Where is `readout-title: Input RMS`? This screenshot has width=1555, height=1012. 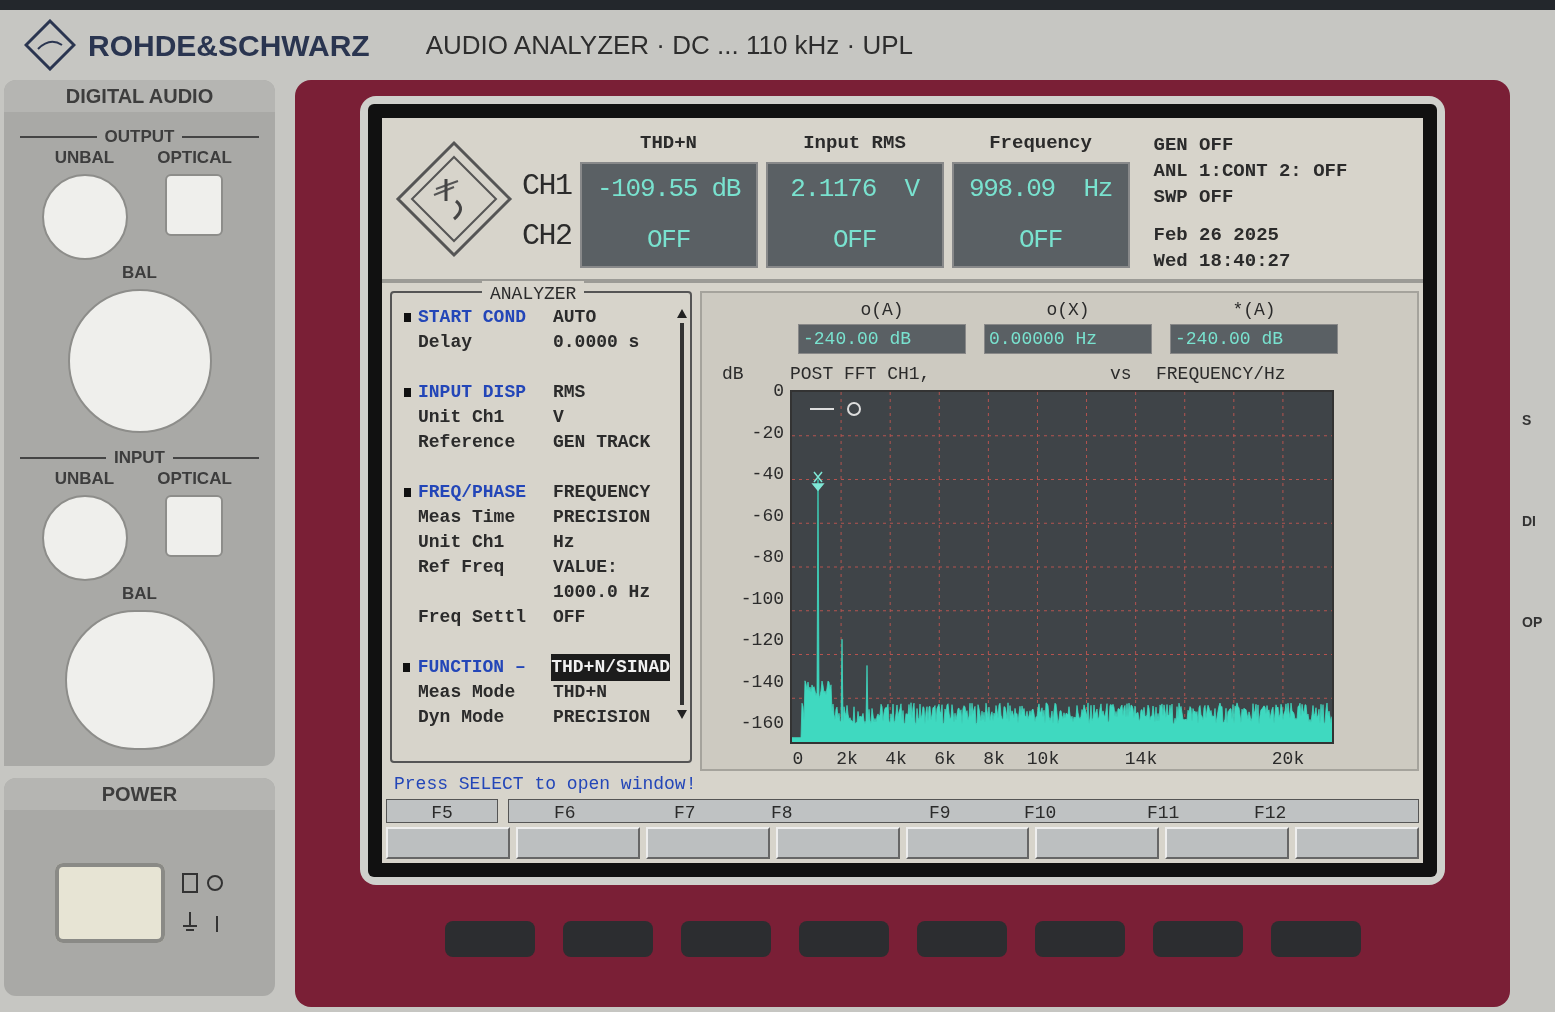 readout-title: Input RMS is located at coordinates (854, 144).